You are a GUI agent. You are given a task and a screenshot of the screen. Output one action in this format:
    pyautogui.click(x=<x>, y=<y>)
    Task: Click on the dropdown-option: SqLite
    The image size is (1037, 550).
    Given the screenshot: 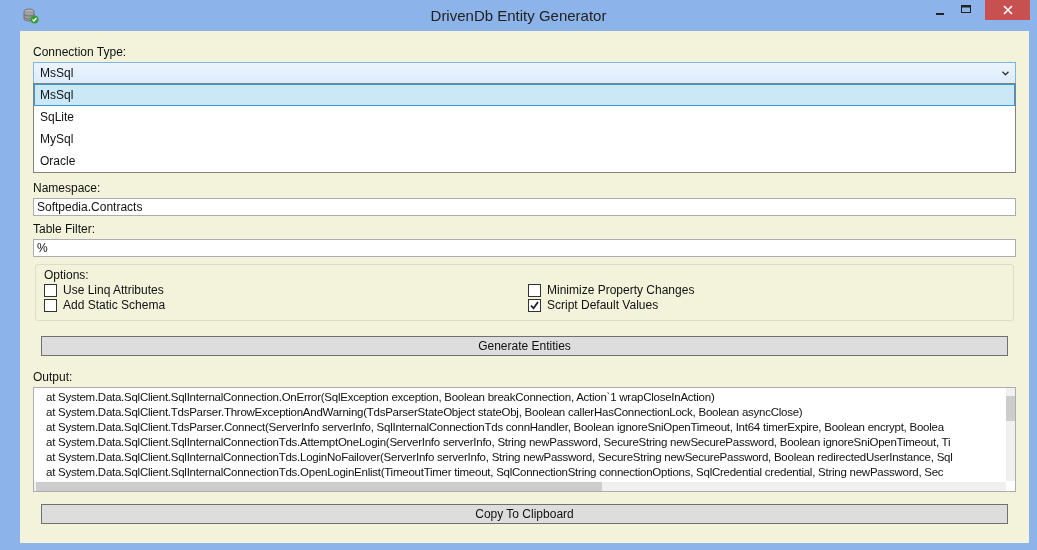 What is the action you would take?
    pyautogui.click(x=524, y=117)
    